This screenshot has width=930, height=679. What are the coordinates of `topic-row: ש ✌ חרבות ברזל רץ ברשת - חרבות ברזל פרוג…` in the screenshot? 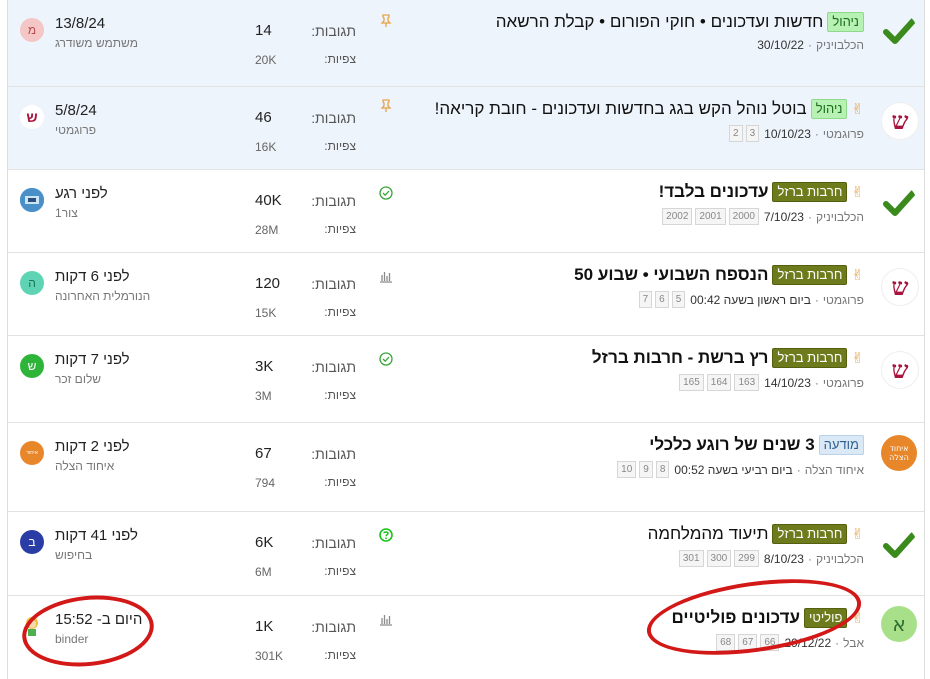 It's located at (466, 379).